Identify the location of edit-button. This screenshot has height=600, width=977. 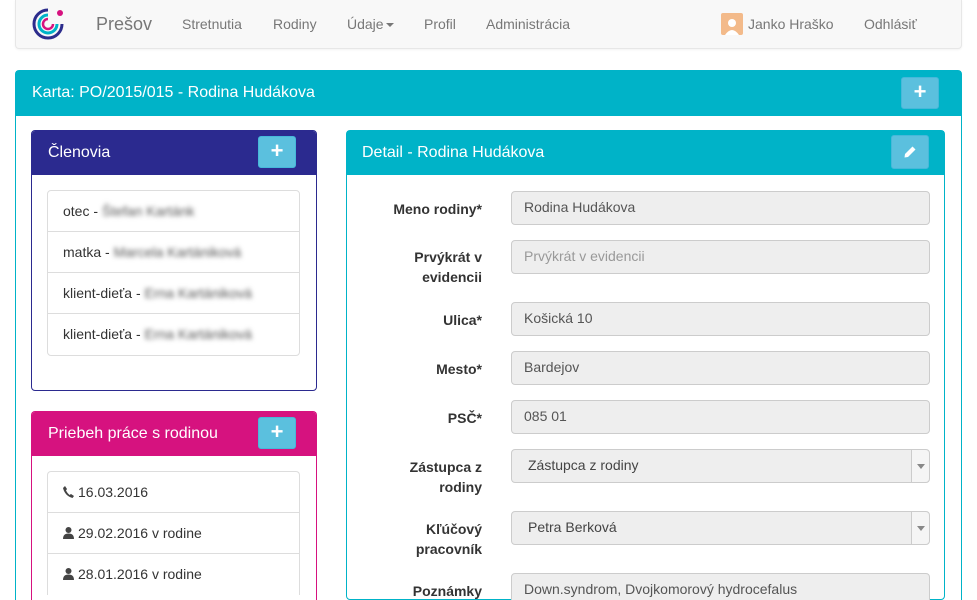
(910, 152).